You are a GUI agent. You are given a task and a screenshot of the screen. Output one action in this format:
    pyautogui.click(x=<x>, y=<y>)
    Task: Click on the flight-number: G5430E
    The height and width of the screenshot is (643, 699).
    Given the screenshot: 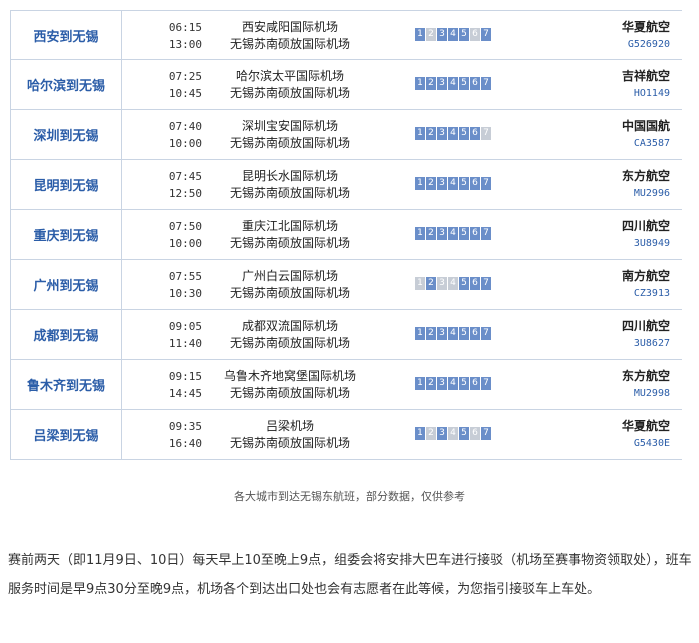 What is the action you would take?
    pyautogui.click(x=652, y=443)
    